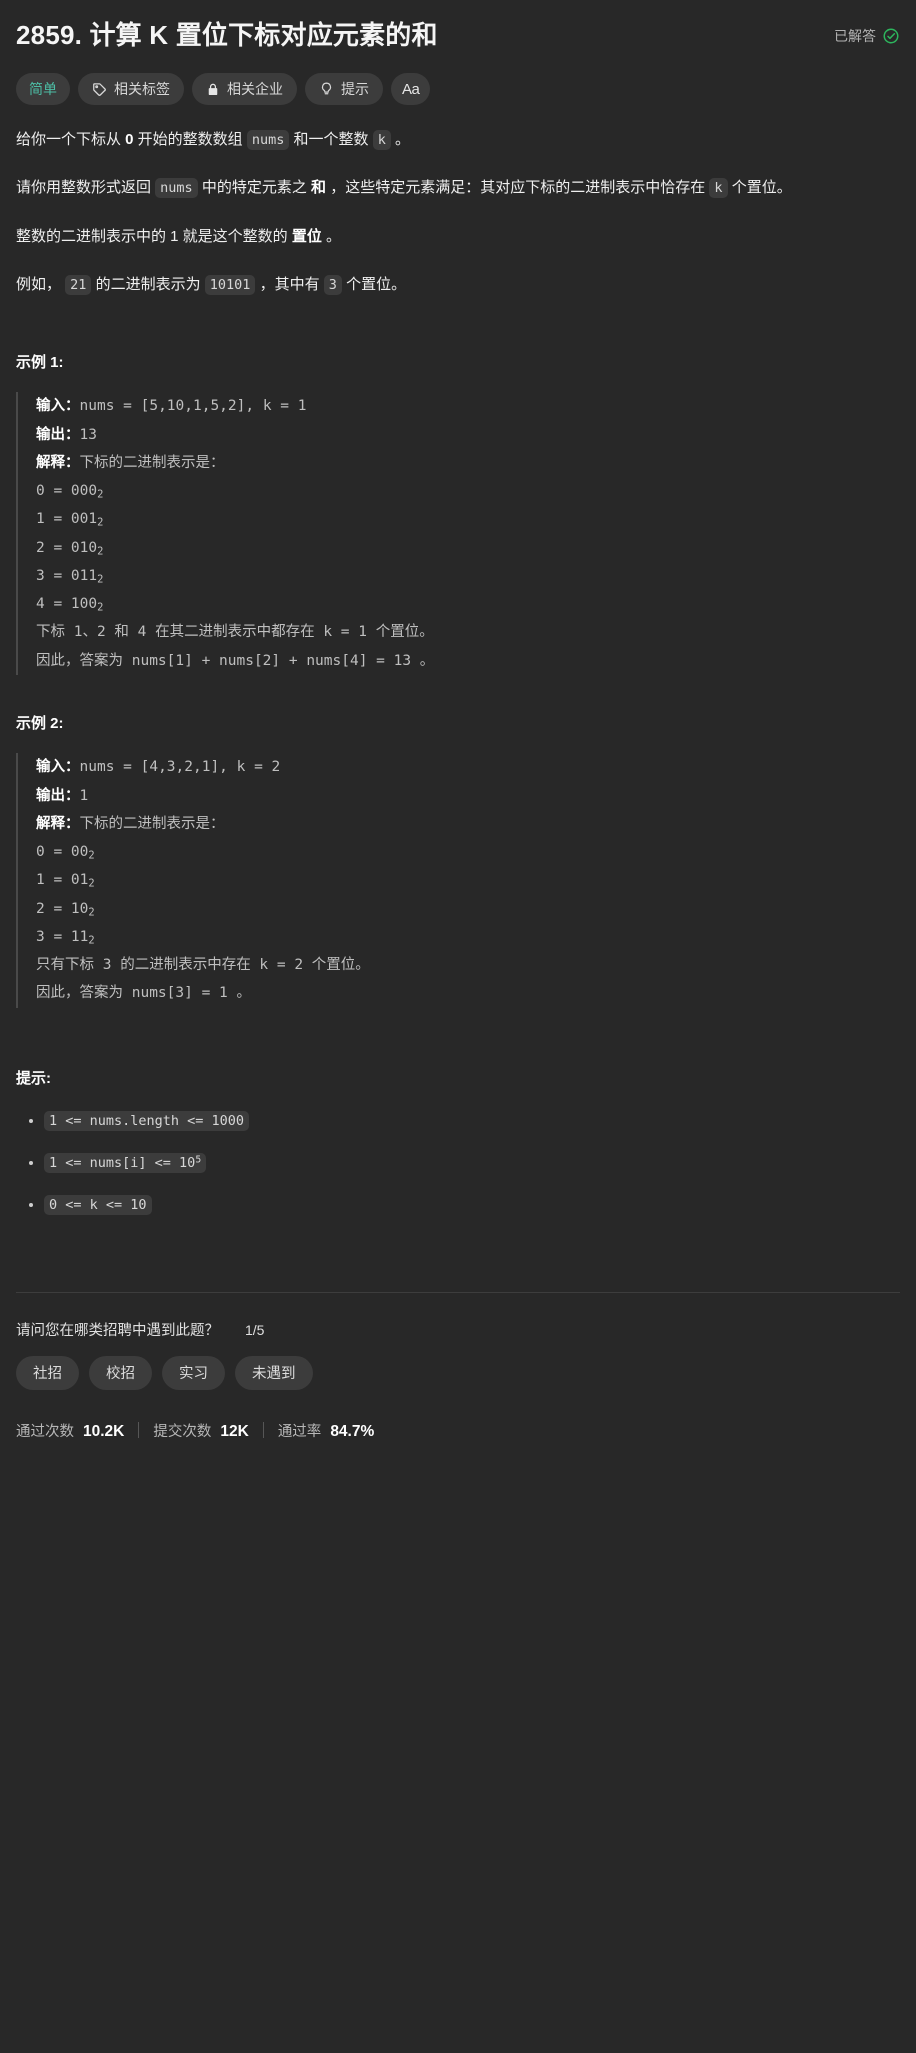 This screenshot has height=2053, width=916. I want to click on related-companies-label: 相关企业, so click(255, 89).